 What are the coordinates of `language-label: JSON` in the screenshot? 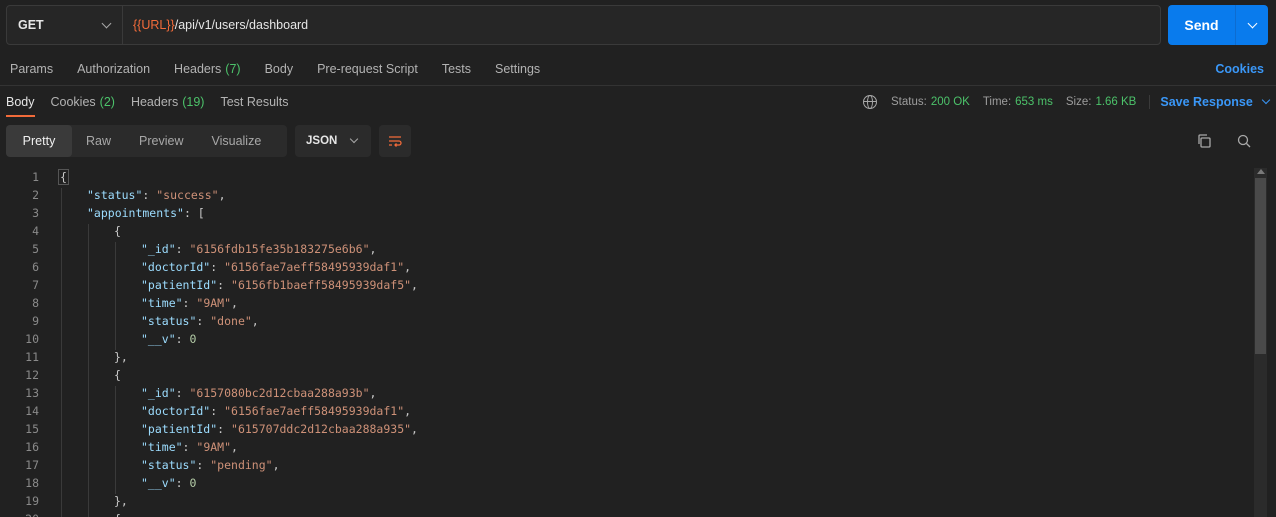 It's located at (322, 141).